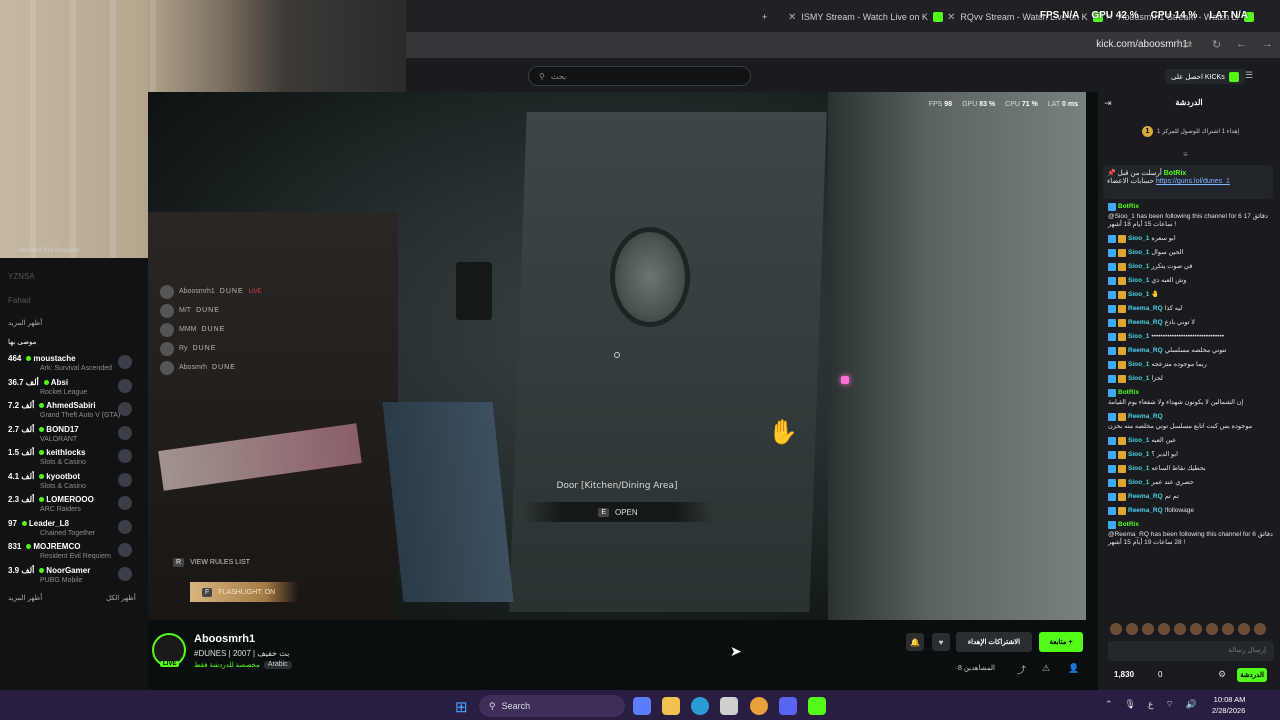  What do you see at coordinates (73, 578) in the screenshot?
I see `sidebar-channel: 3.9 ألف NoorGamer PUBG Mobile` at bounding box center [73, 578].